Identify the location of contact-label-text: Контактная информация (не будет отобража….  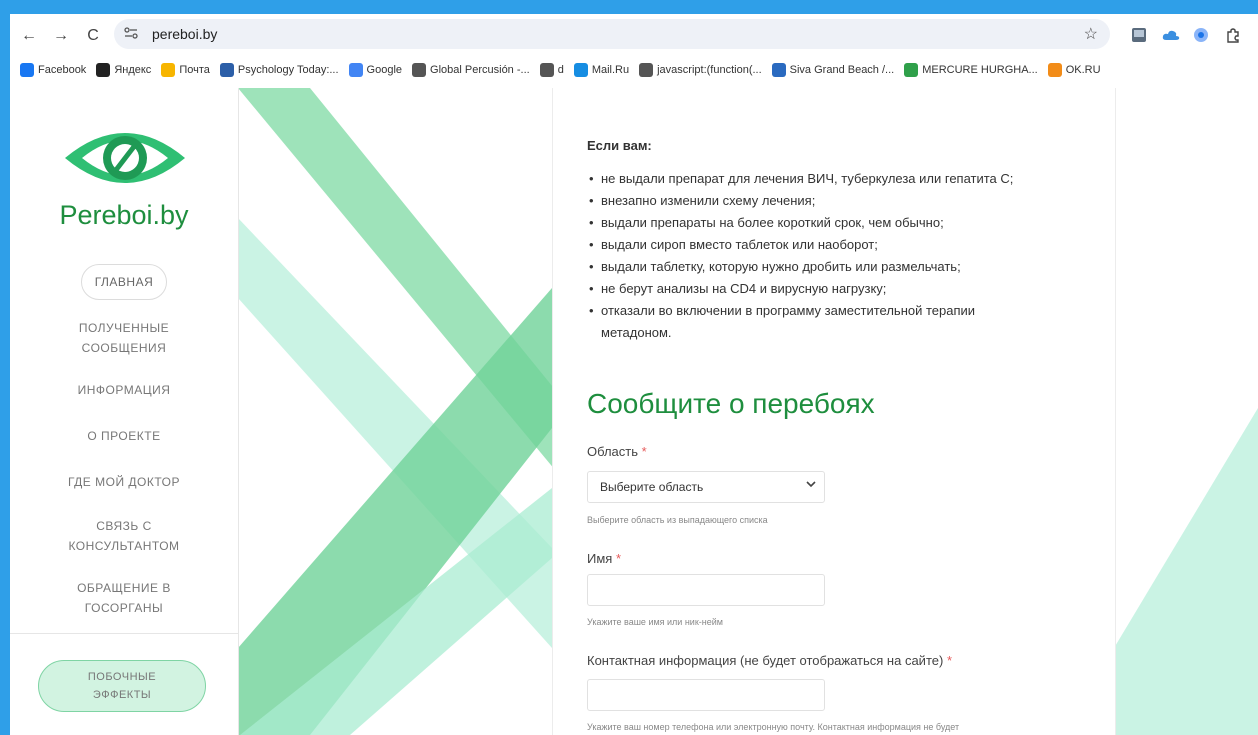
(765, 660).